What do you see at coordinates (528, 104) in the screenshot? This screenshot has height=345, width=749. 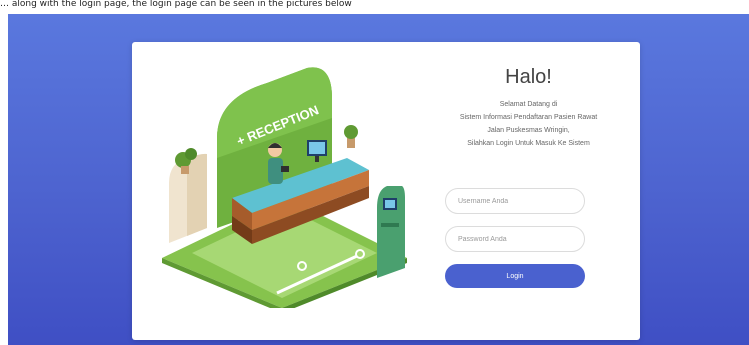 I see `subtitle-line: Selamat Datang di` at bounding box center [528, 104].